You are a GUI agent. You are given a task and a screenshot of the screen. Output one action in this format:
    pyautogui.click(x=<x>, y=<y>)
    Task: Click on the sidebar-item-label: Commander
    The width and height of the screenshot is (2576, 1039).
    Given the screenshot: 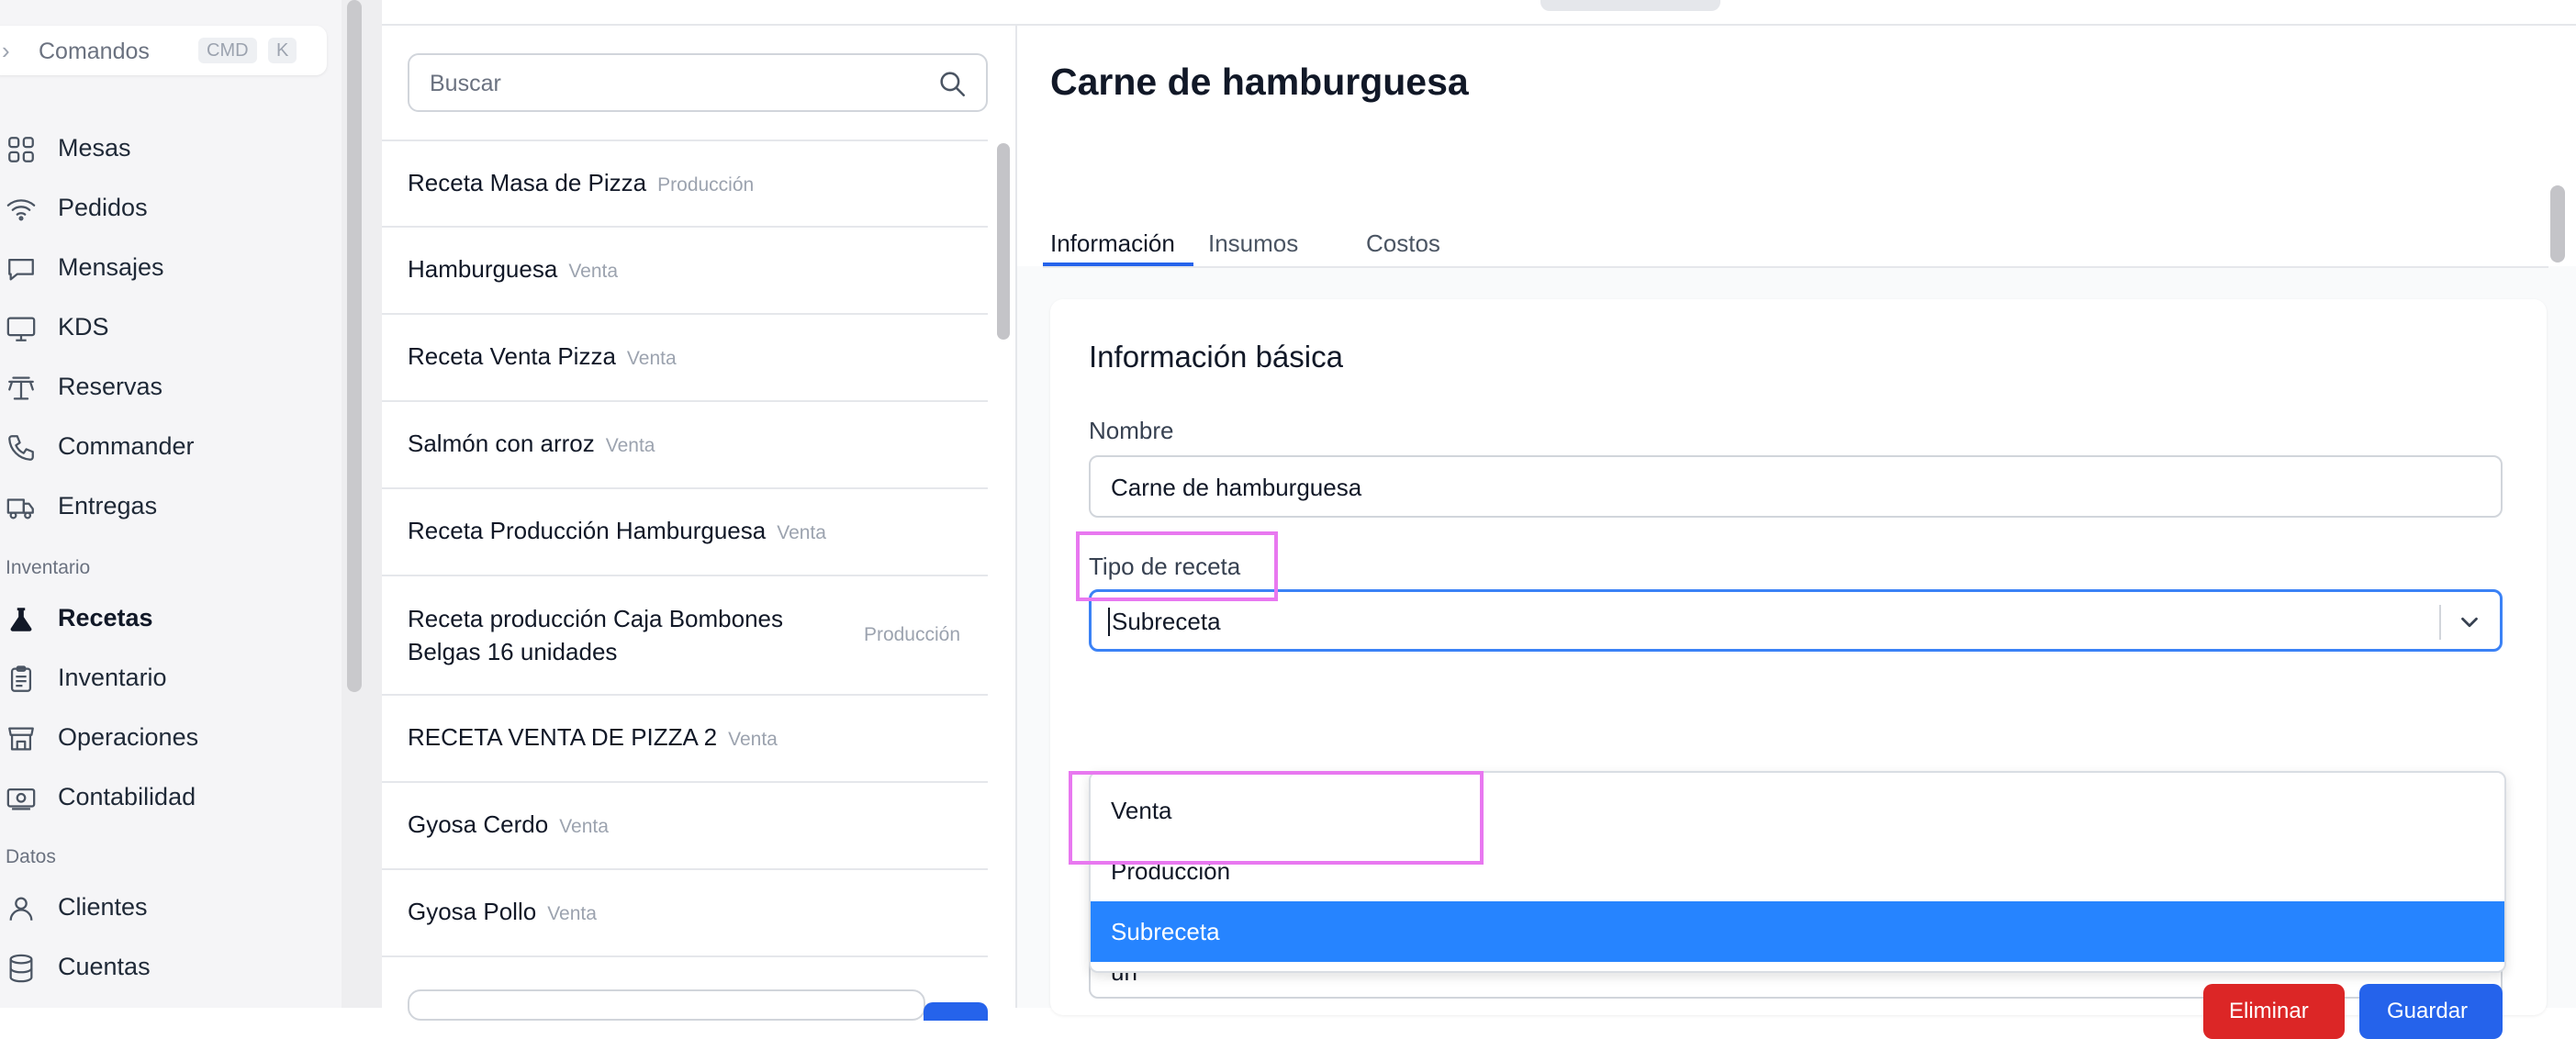 What is the action you would take?
    pyautogui.click(x=126, y=446)
    